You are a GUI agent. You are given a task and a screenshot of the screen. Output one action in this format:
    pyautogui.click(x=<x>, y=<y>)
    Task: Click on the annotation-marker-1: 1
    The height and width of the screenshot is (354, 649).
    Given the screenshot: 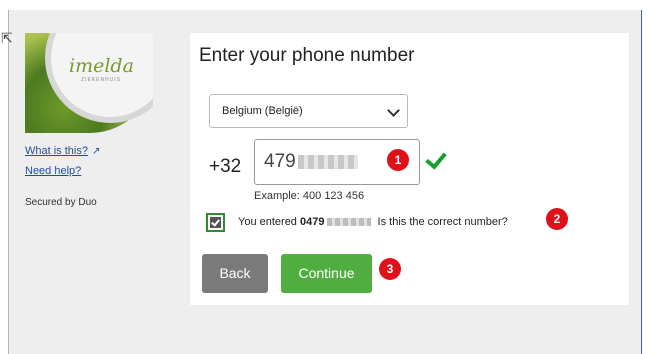 What is the action you would take?
    pyautogui.click(x=398, y=160)
    